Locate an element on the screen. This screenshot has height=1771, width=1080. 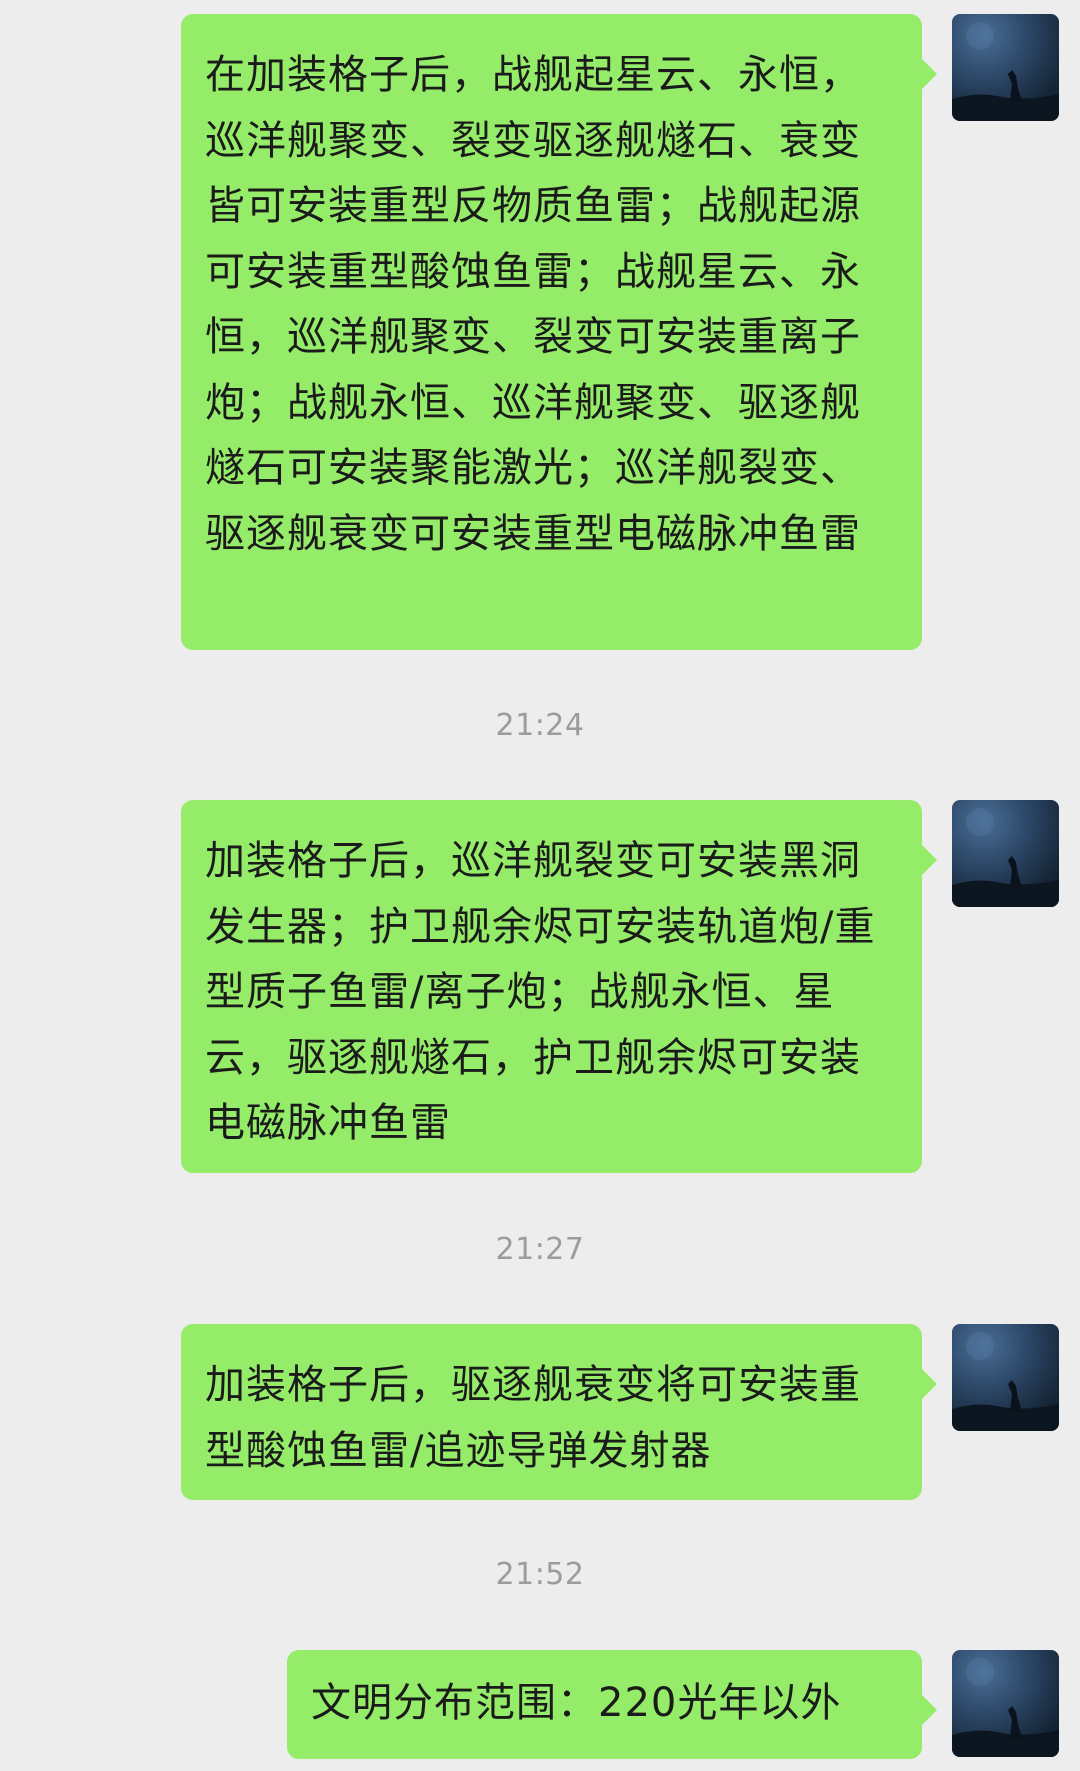
timestamp: 21:24 is located at coordinates (540, 725).